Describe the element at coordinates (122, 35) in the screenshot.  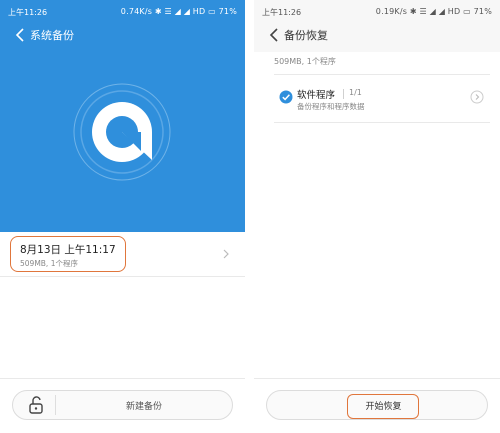
I see `title-bar: 系统备份` at that location.